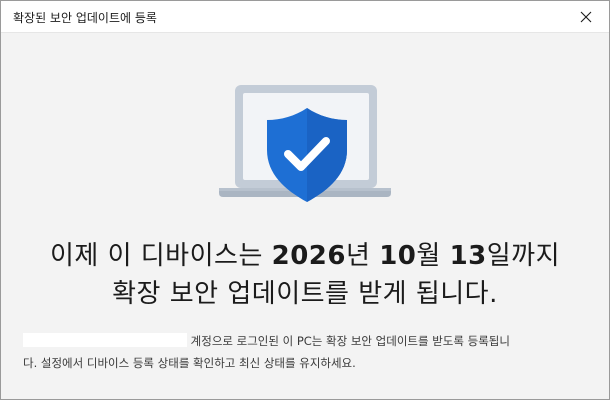 This screenshot has width=610, height=400. I want to click on description-line-1: 계정으로 로그인된 이 PC는 확장 보안 업데이트를 받도록 등록됩니, so click(301, 341).